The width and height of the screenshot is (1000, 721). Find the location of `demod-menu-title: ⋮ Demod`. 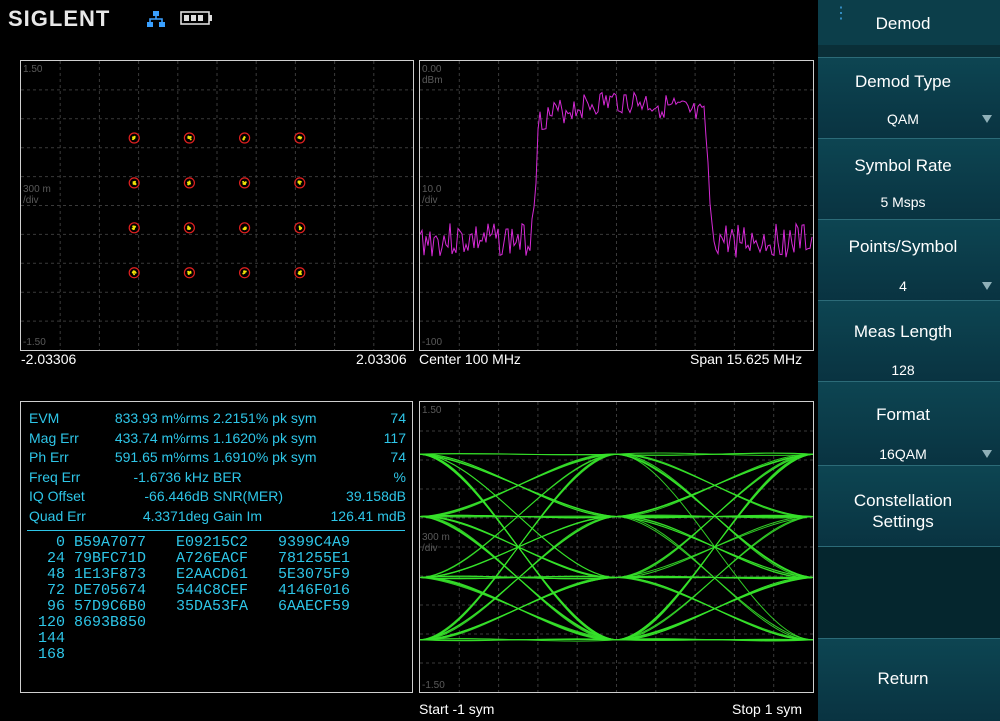

demod-menu-title: ⋮ Demod is located at coordinates (909, 22).